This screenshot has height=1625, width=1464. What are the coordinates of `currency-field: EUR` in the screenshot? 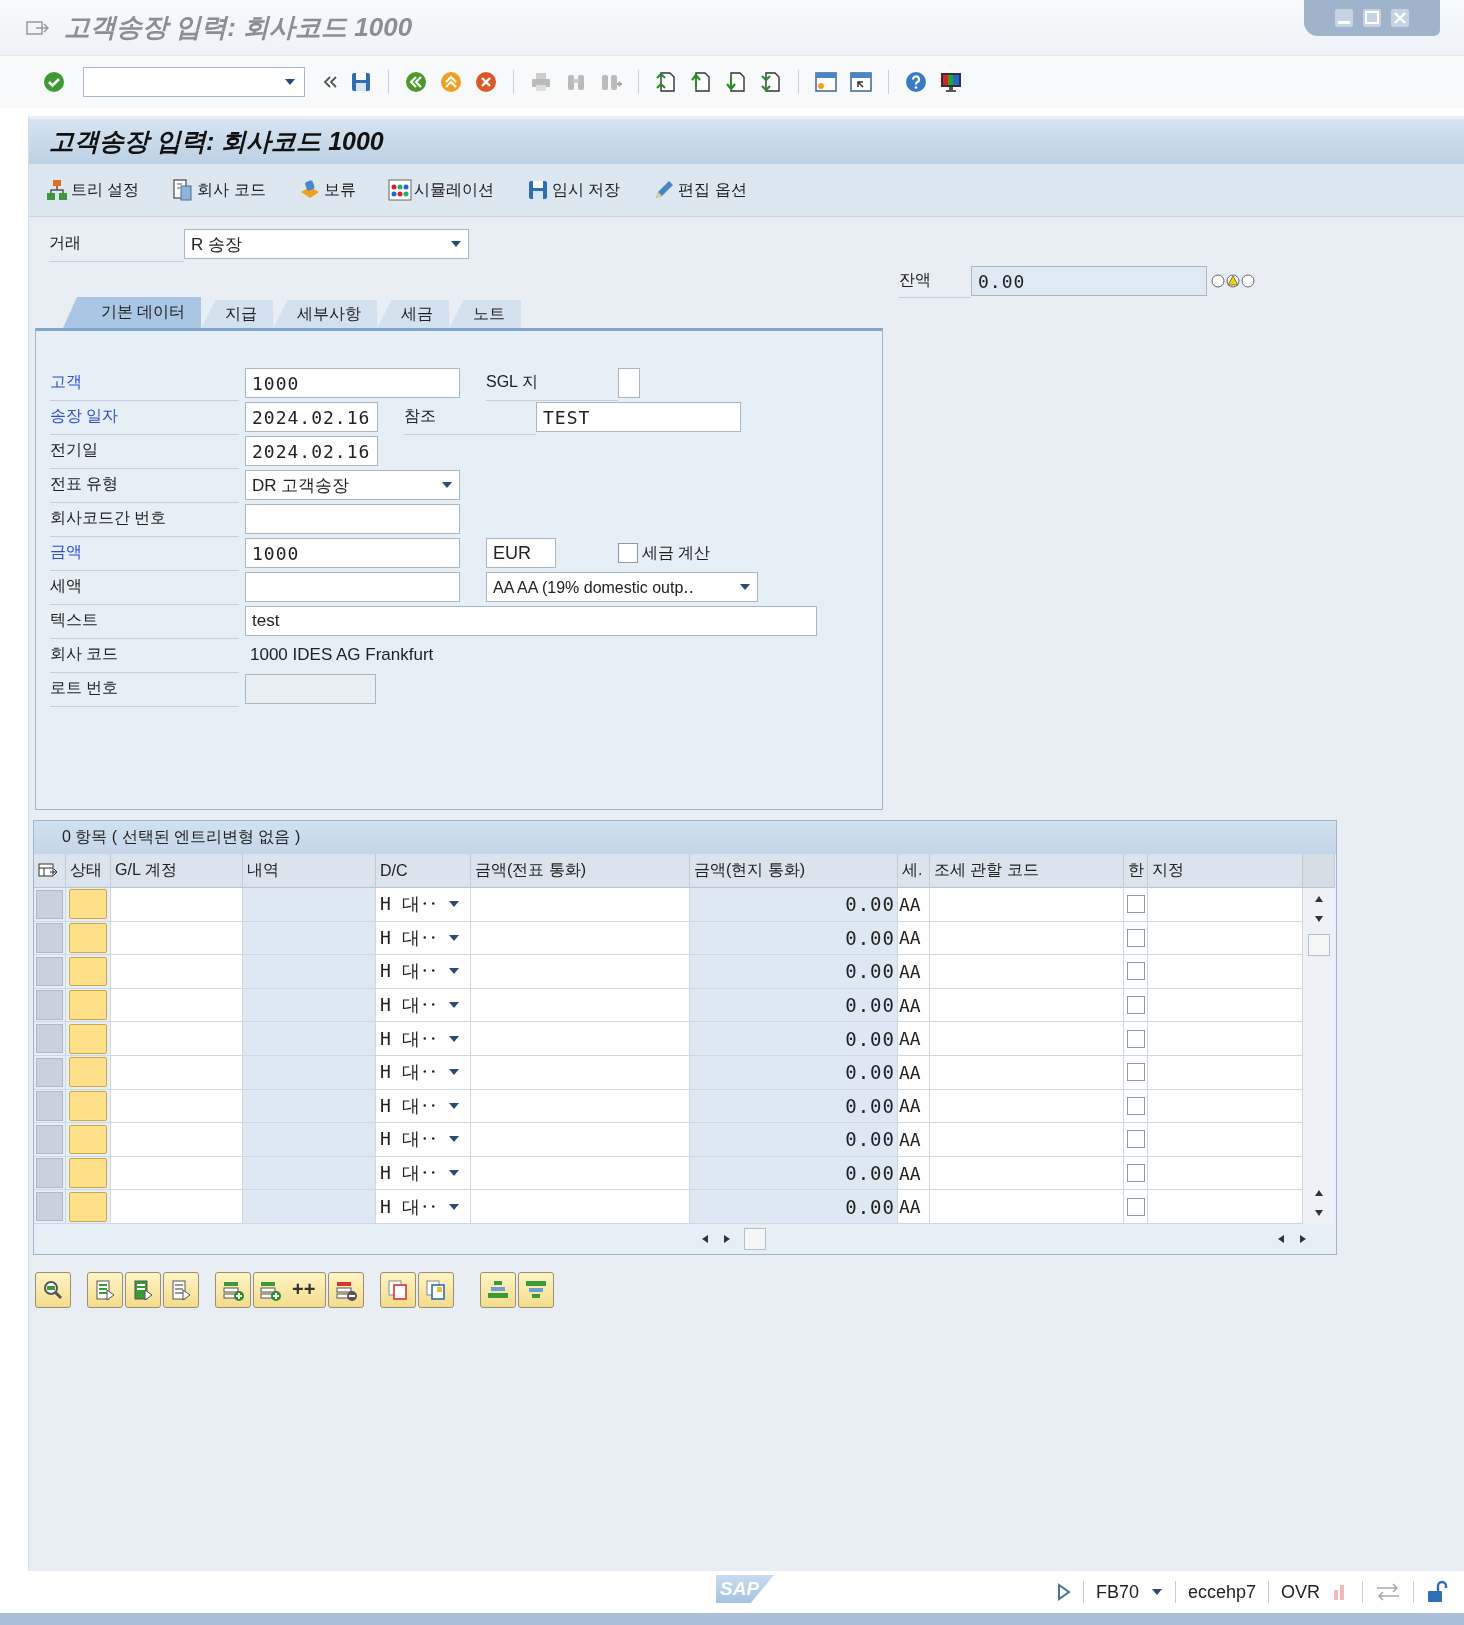 It's located at (521, 553).